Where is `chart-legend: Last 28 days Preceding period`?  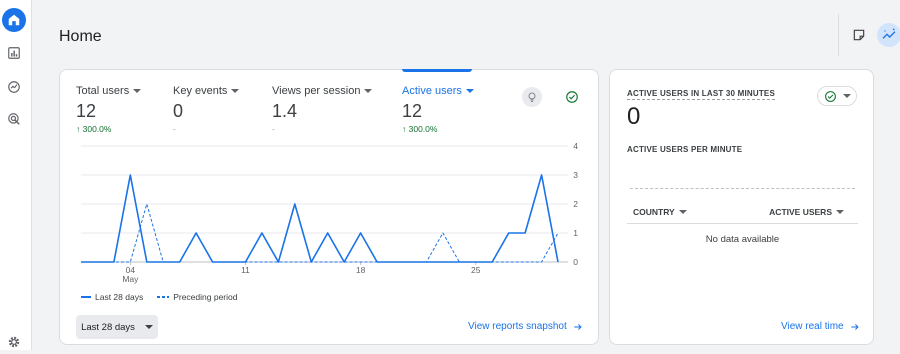
chart-legend: Last 28 days Preceding period is located at coordinates (159, 297).